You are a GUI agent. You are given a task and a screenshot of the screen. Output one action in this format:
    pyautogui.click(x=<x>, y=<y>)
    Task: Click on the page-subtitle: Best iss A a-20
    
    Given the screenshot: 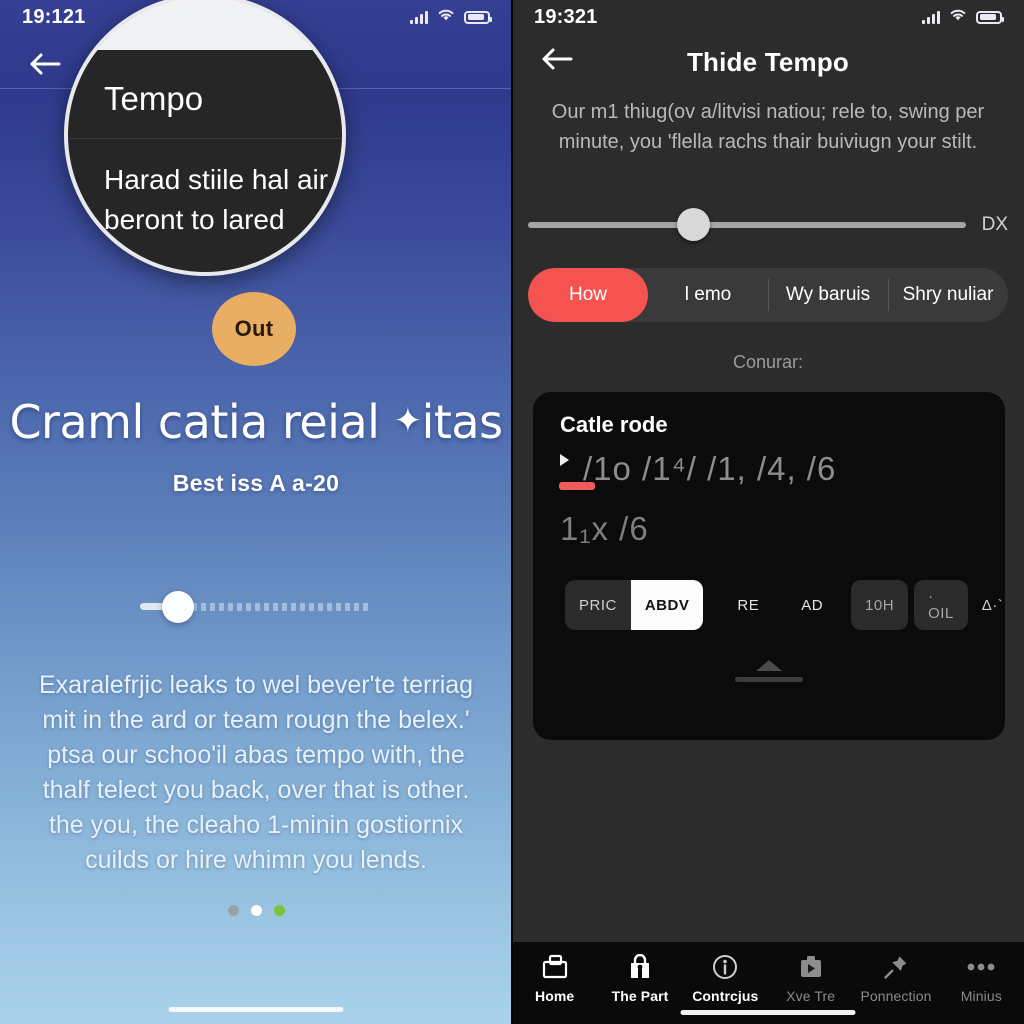 What is the action you would take?
    pyautogui.click(x=256, y=483)
    